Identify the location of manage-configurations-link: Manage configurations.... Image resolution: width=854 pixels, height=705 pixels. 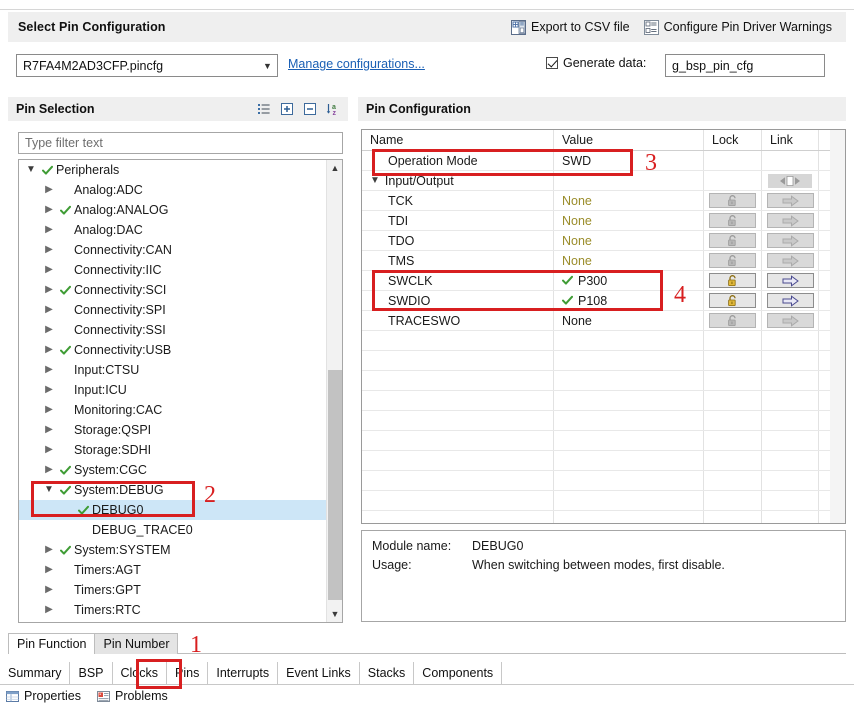
(356, 64).